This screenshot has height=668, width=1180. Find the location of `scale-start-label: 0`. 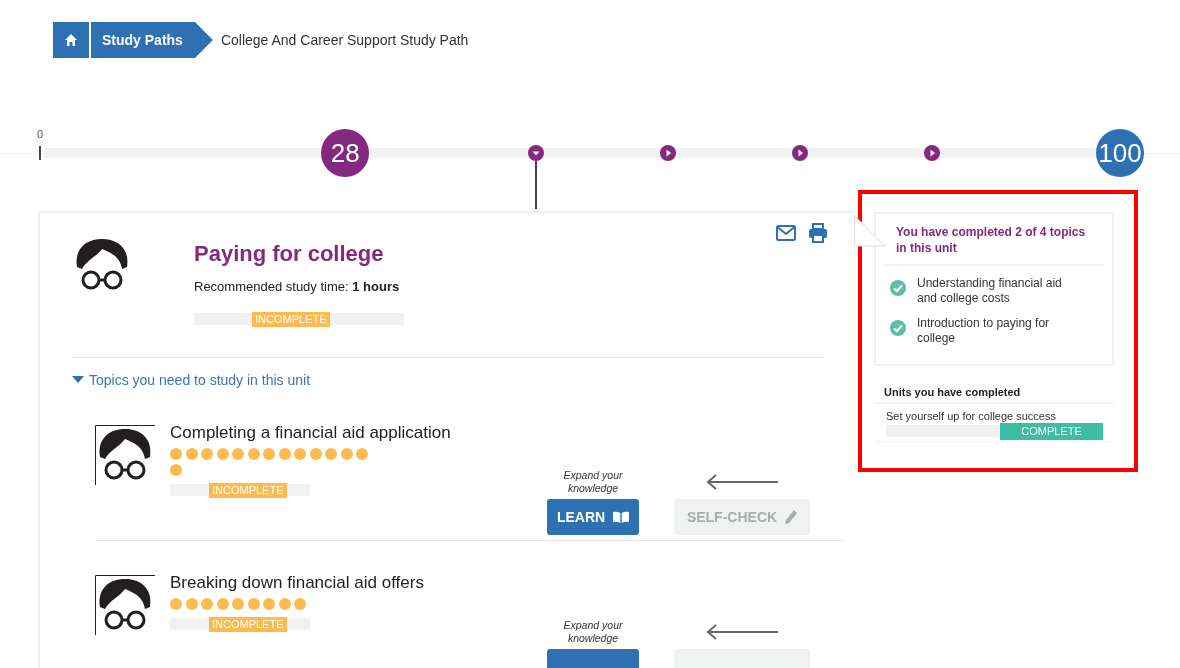

scale-start-label: 0 is located at coordinates (40, 134).